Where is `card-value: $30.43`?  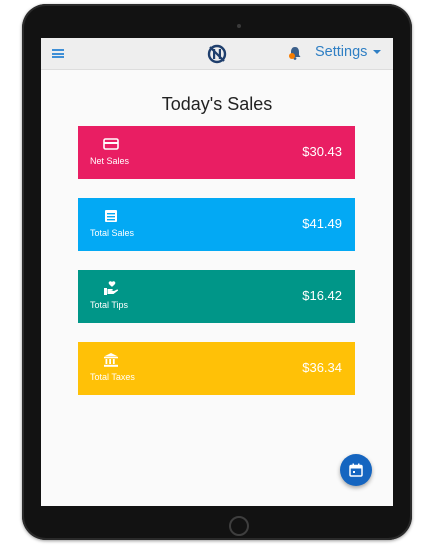 card-value: $30.43 is located at coordinates (322, 151).